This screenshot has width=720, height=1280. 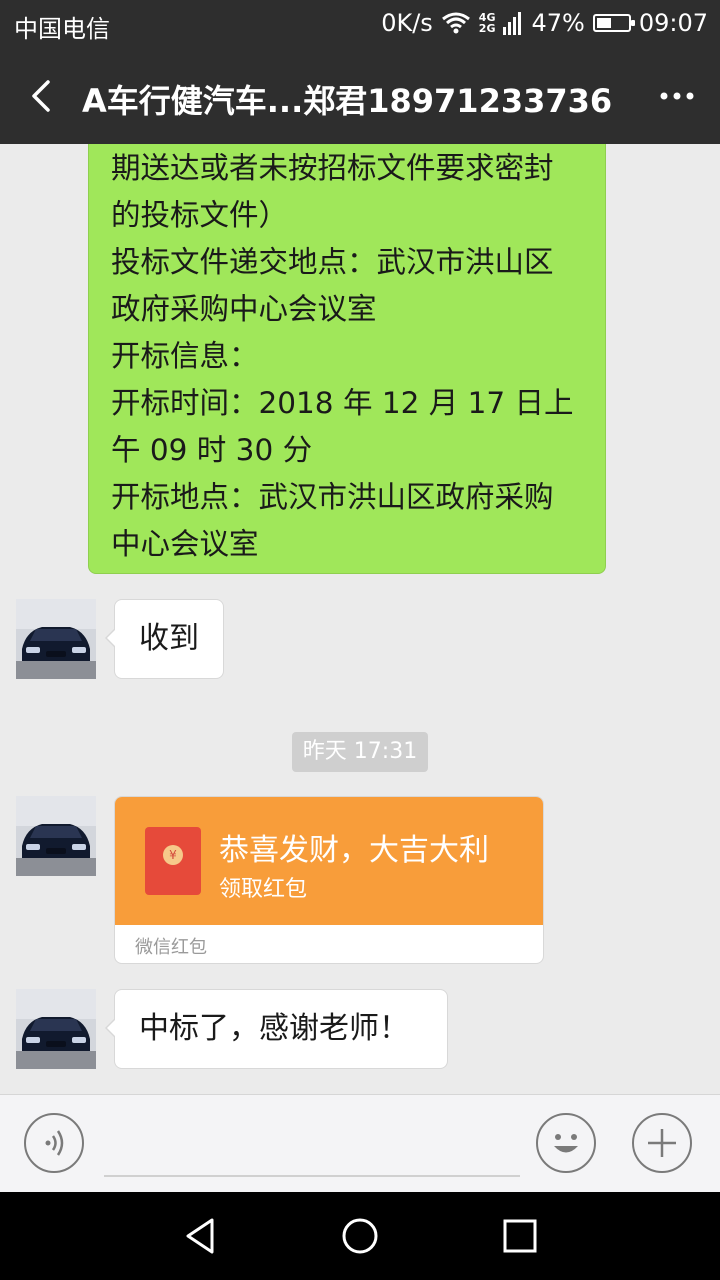 I want to click on network-type-bottom: 2G, so click(x=487, y=28).